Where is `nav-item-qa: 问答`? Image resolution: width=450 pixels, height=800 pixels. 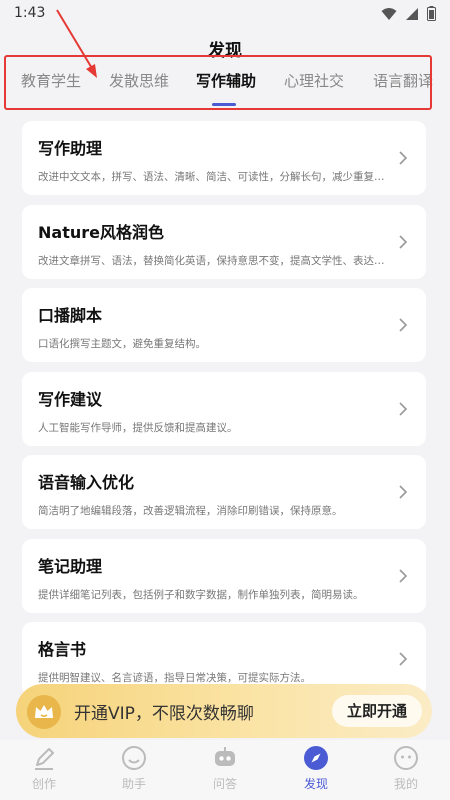 nav-item-qa: 问答 is located at coordinates (225, 768).